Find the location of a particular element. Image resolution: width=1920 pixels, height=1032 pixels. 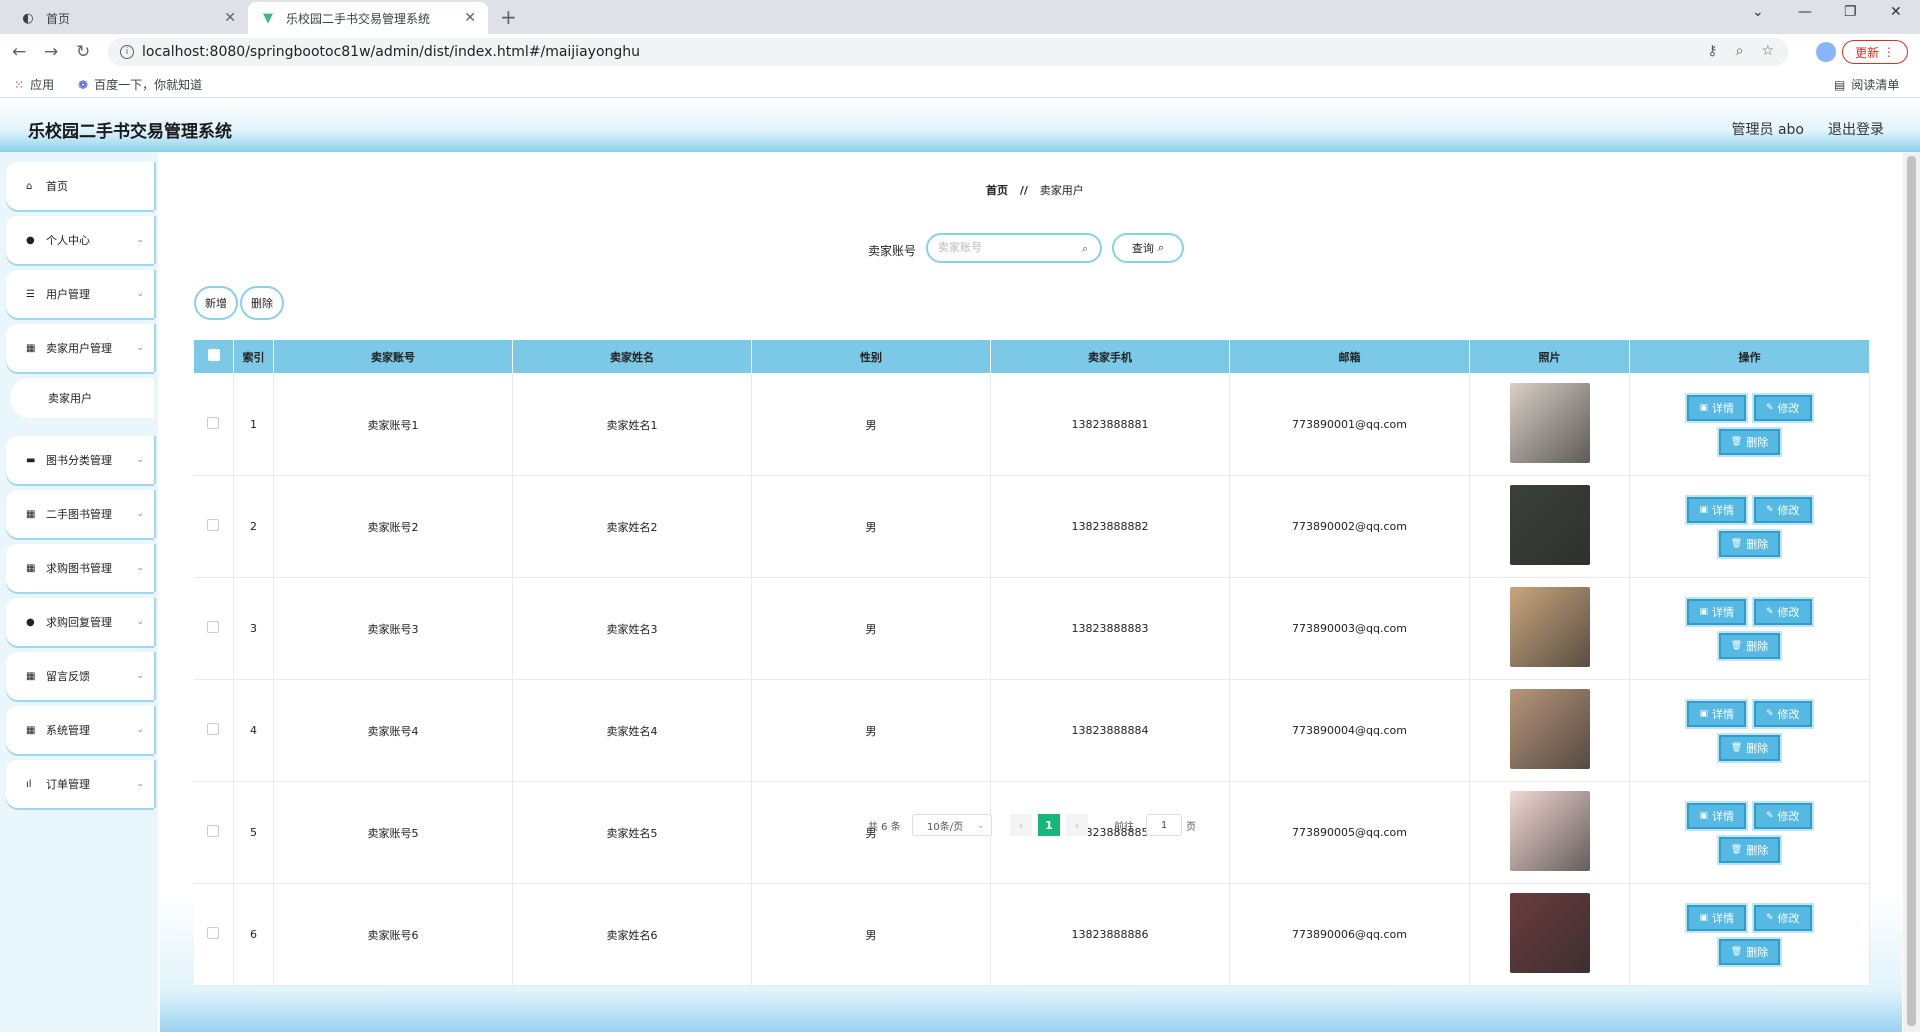

close-window-icon: ✕ is located at coordinates (1896, 12).